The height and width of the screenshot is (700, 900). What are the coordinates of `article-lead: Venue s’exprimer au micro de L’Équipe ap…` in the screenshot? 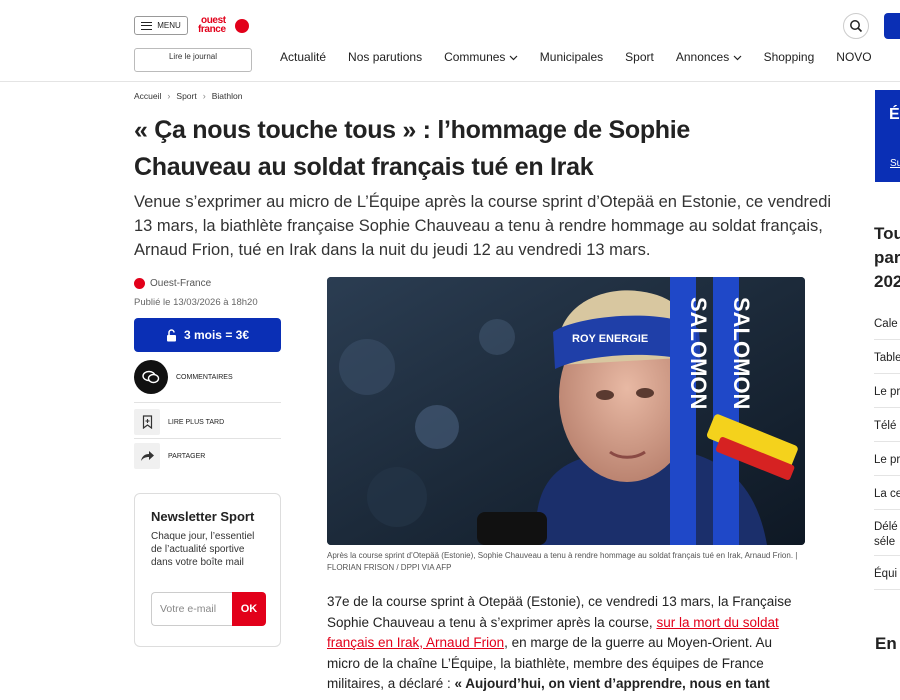 It's located at (483, 226).